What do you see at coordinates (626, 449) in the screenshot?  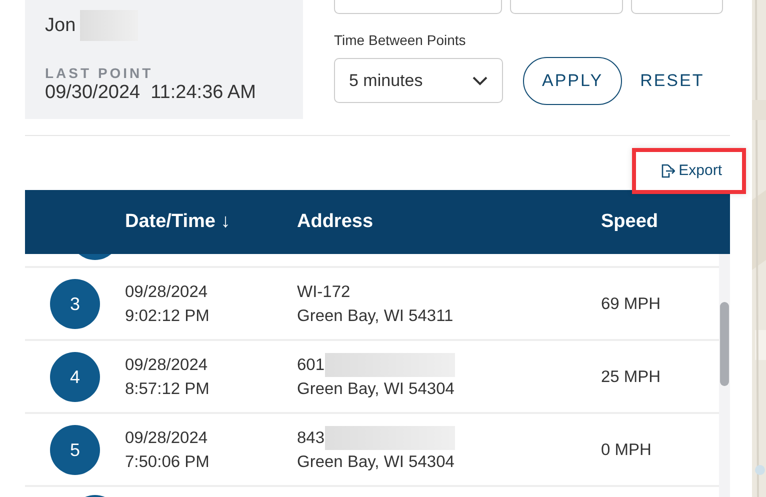 I see `speed-text: 0 MPH` at bounding box center [626, 449].